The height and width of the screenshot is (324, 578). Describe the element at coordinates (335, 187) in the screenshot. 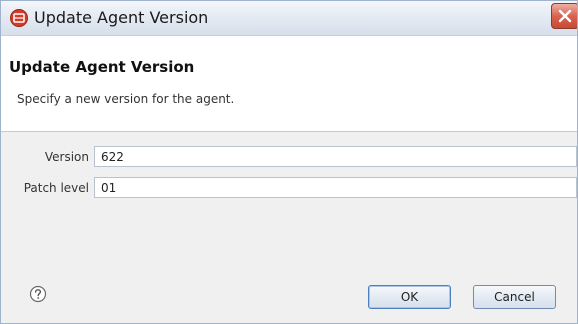

I see `patch-level-field` at that location.